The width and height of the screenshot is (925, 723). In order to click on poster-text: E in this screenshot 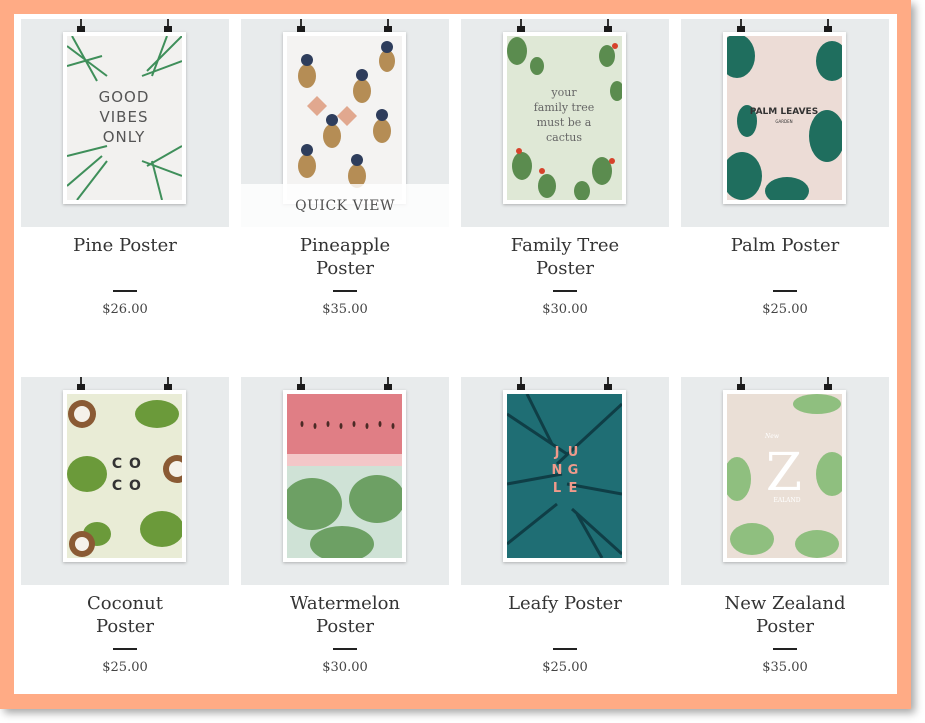, I will do `click(573, 488)`.